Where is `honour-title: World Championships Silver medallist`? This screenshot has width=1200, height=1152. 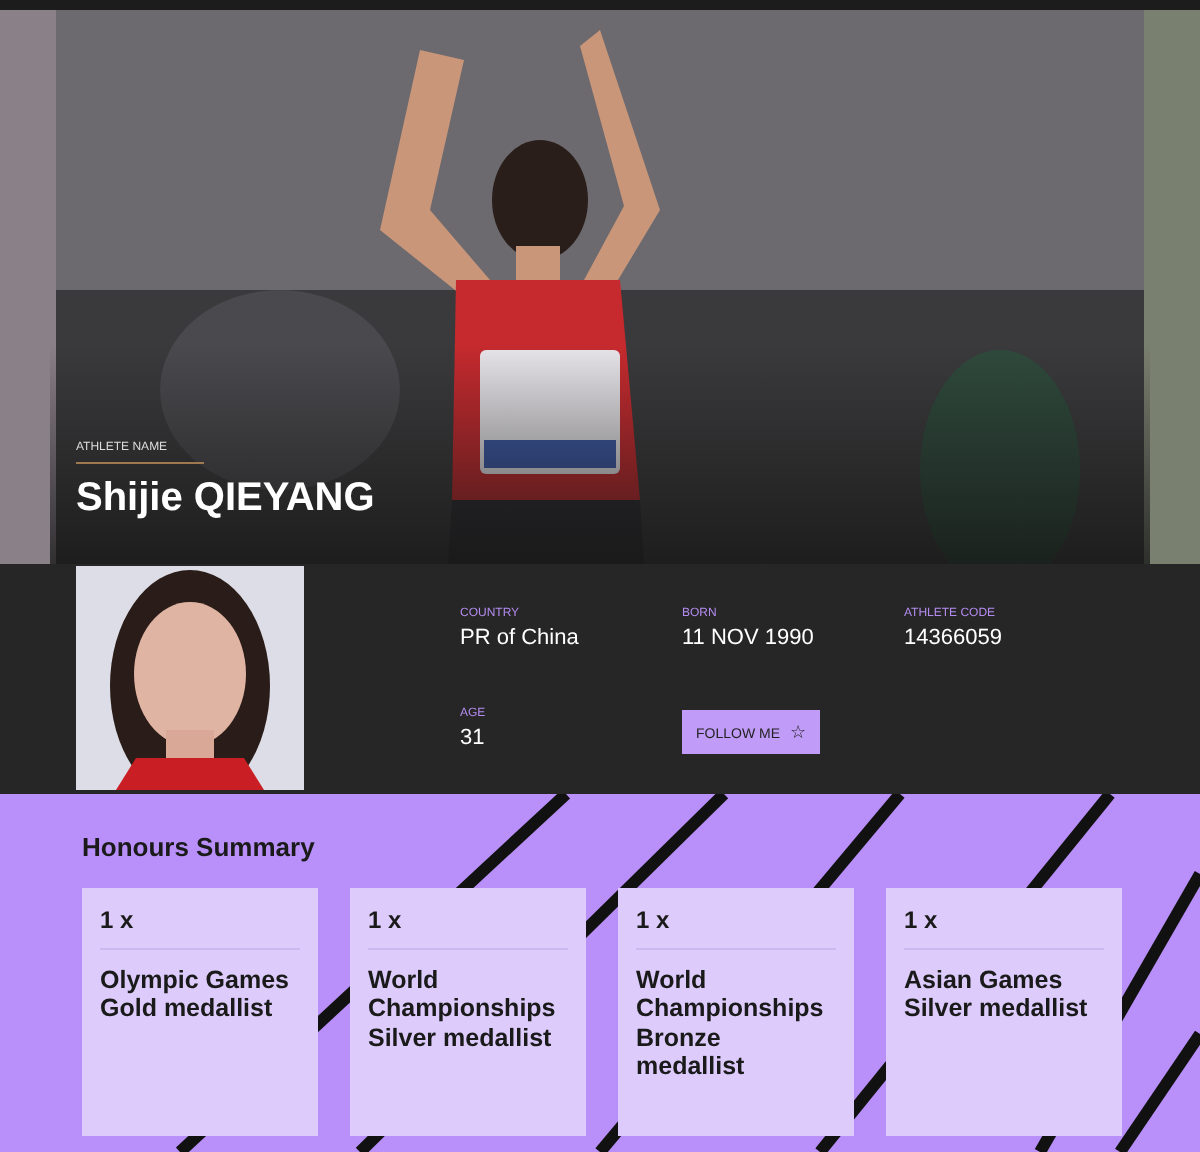 honour-title: World Championships Silver medallist is located at coordinates (463, 1009).